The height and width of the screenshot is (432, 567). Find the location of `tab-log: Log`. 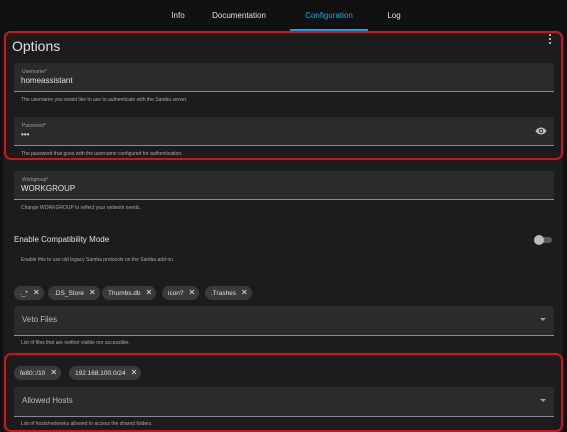

tab-log: Log is located at coordinates (394, 15).